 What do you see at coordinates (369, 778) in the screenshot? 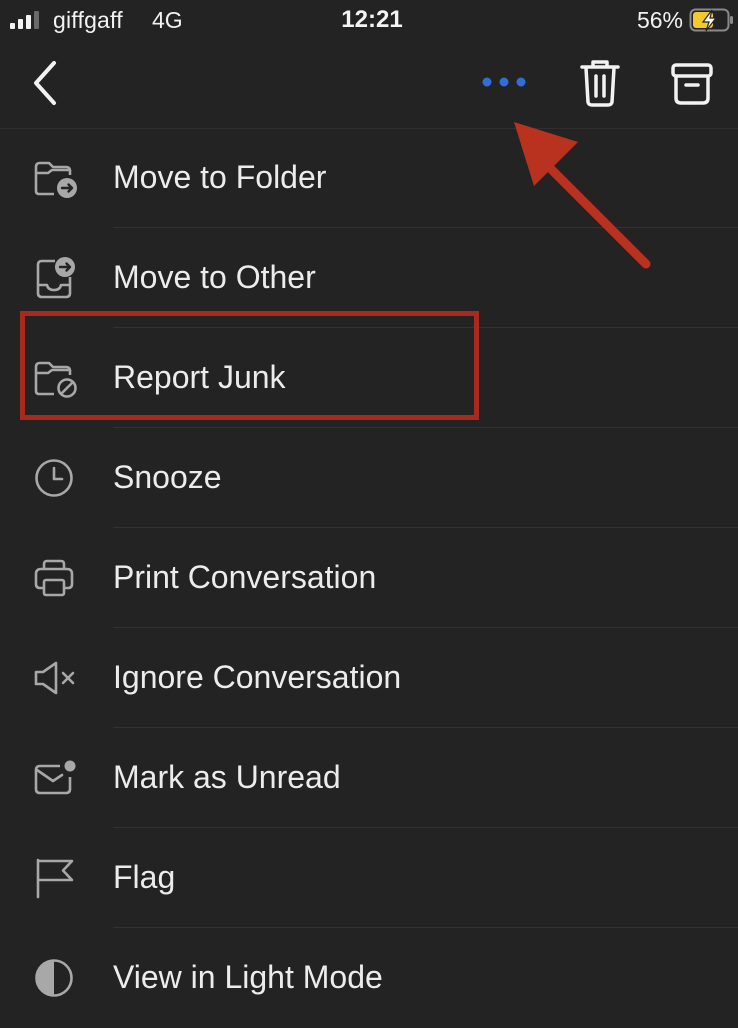
I see `menu-item-mark-as-unread: Mark as Unread` at bounding box center [369, 778].